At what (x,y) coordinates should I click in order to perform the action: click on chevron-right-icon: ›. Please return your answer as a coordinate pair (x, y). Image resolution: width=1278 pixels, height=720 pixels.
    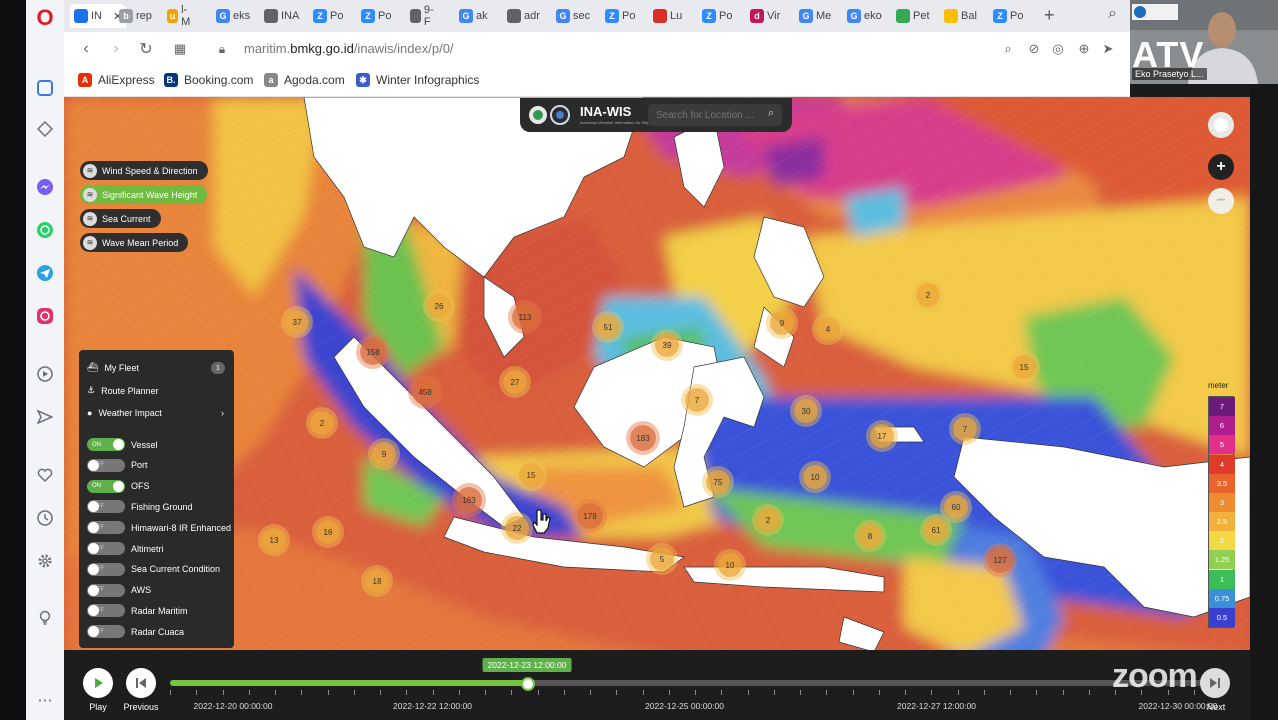
    Looking at the image, I should click on (222, 413).